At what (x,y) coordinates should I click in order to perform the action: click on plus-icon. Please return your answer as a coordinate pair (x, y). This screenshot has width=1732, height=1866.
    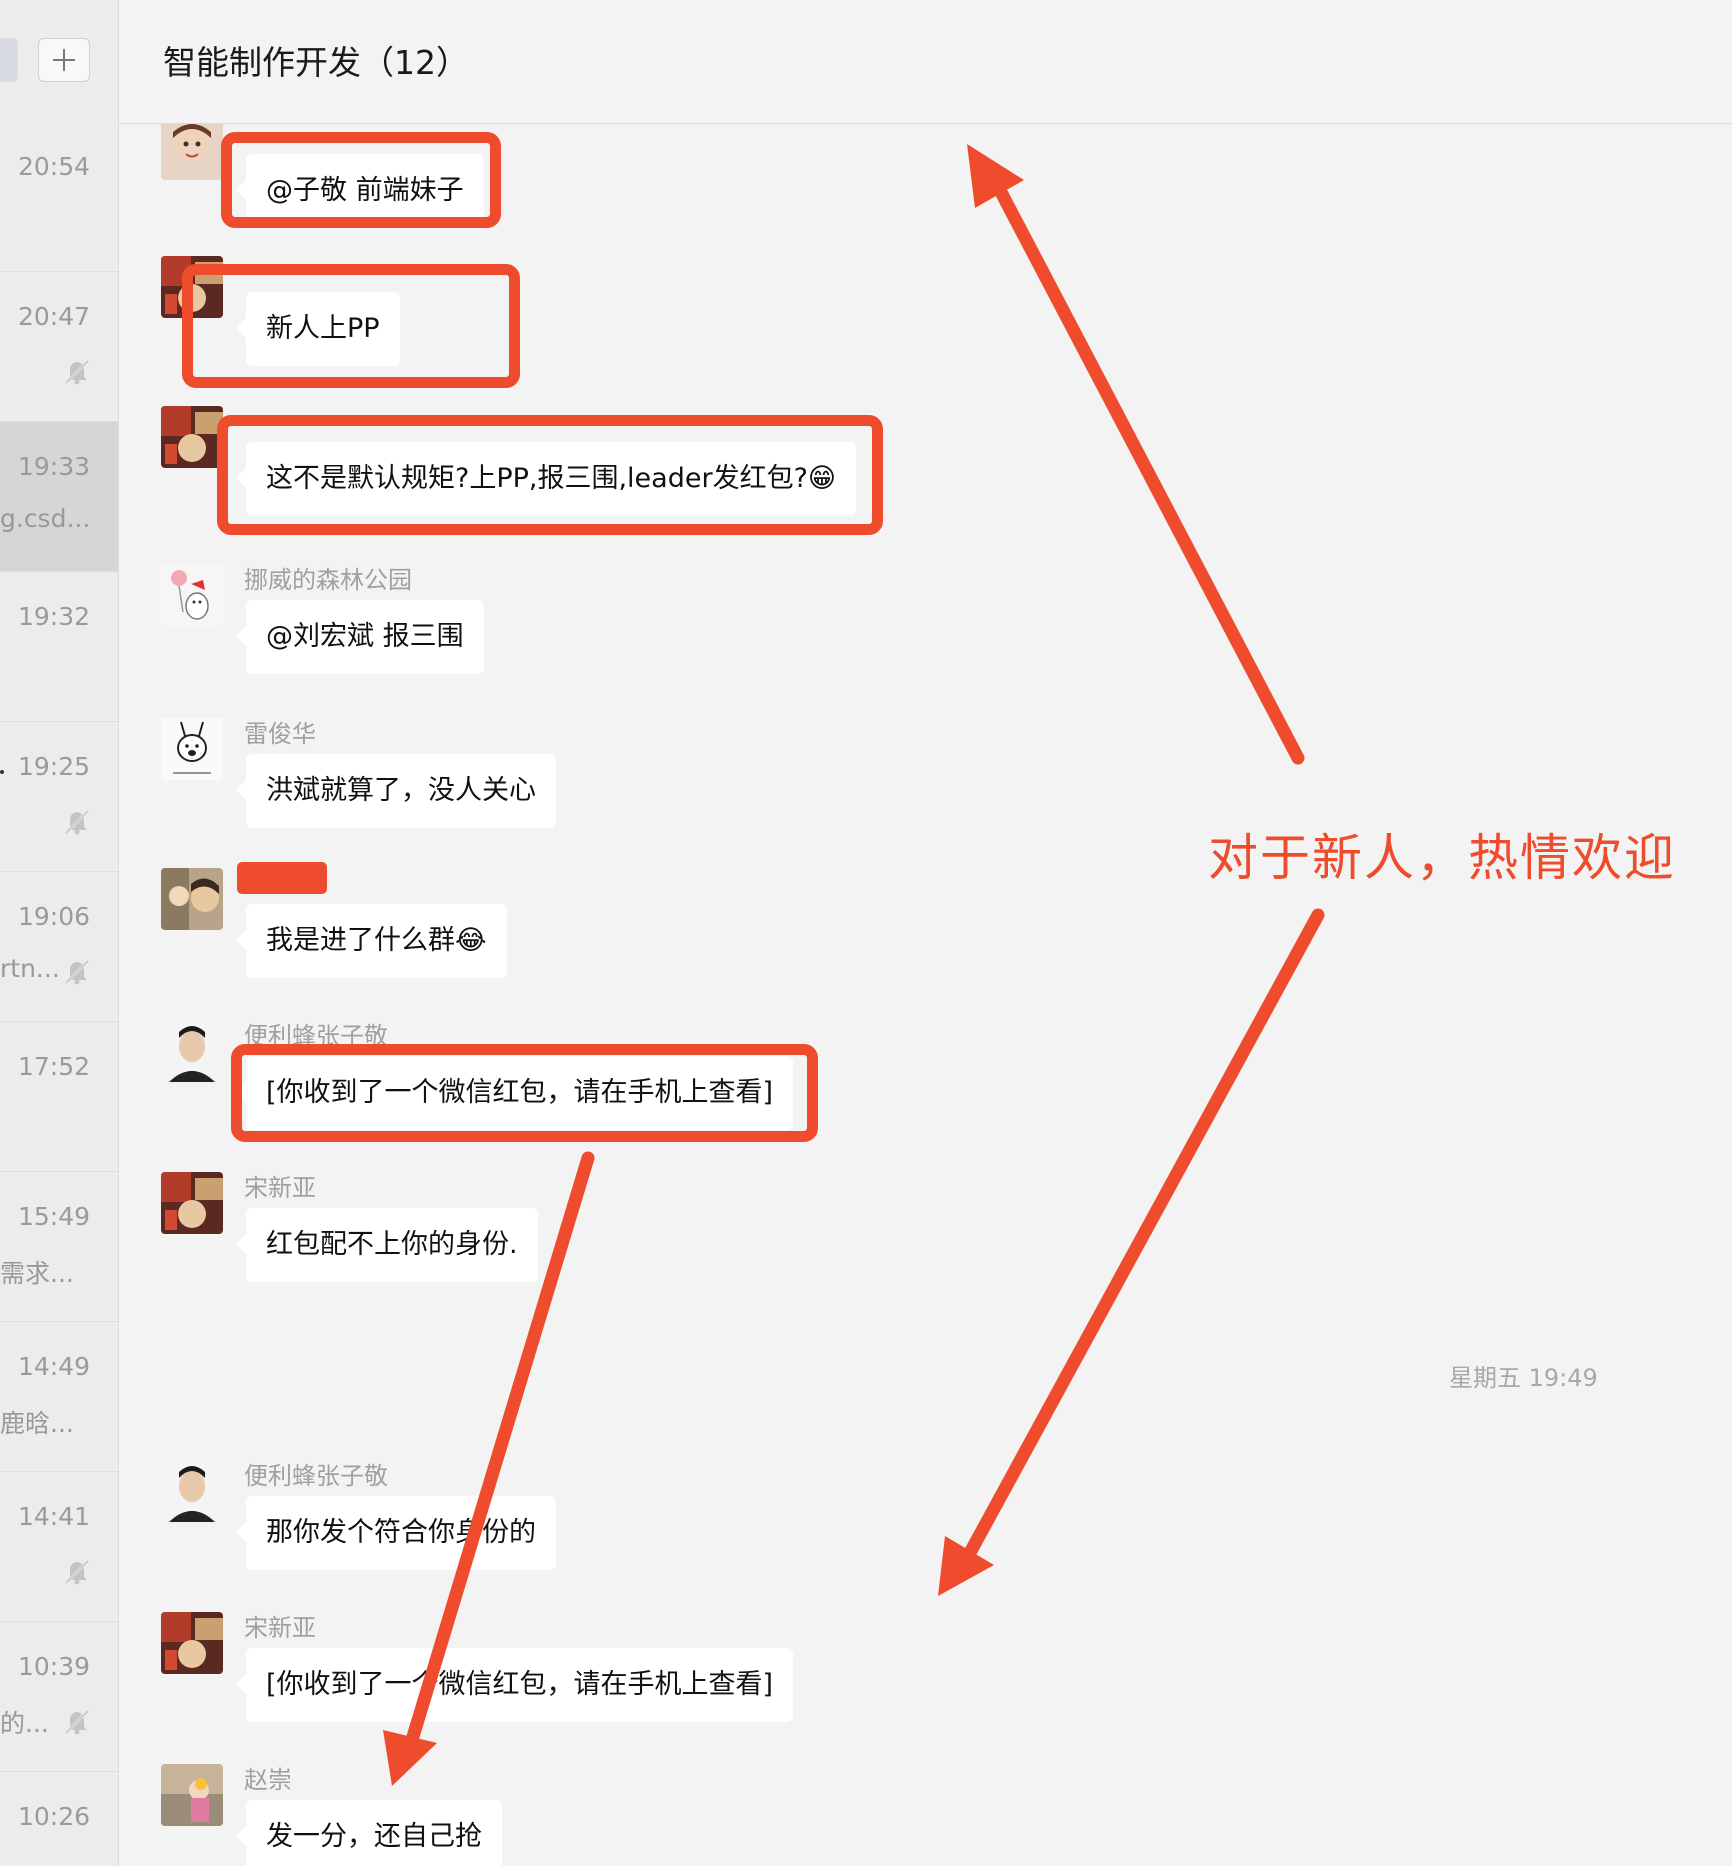
    Looking at the image, I should click on (64, 60).